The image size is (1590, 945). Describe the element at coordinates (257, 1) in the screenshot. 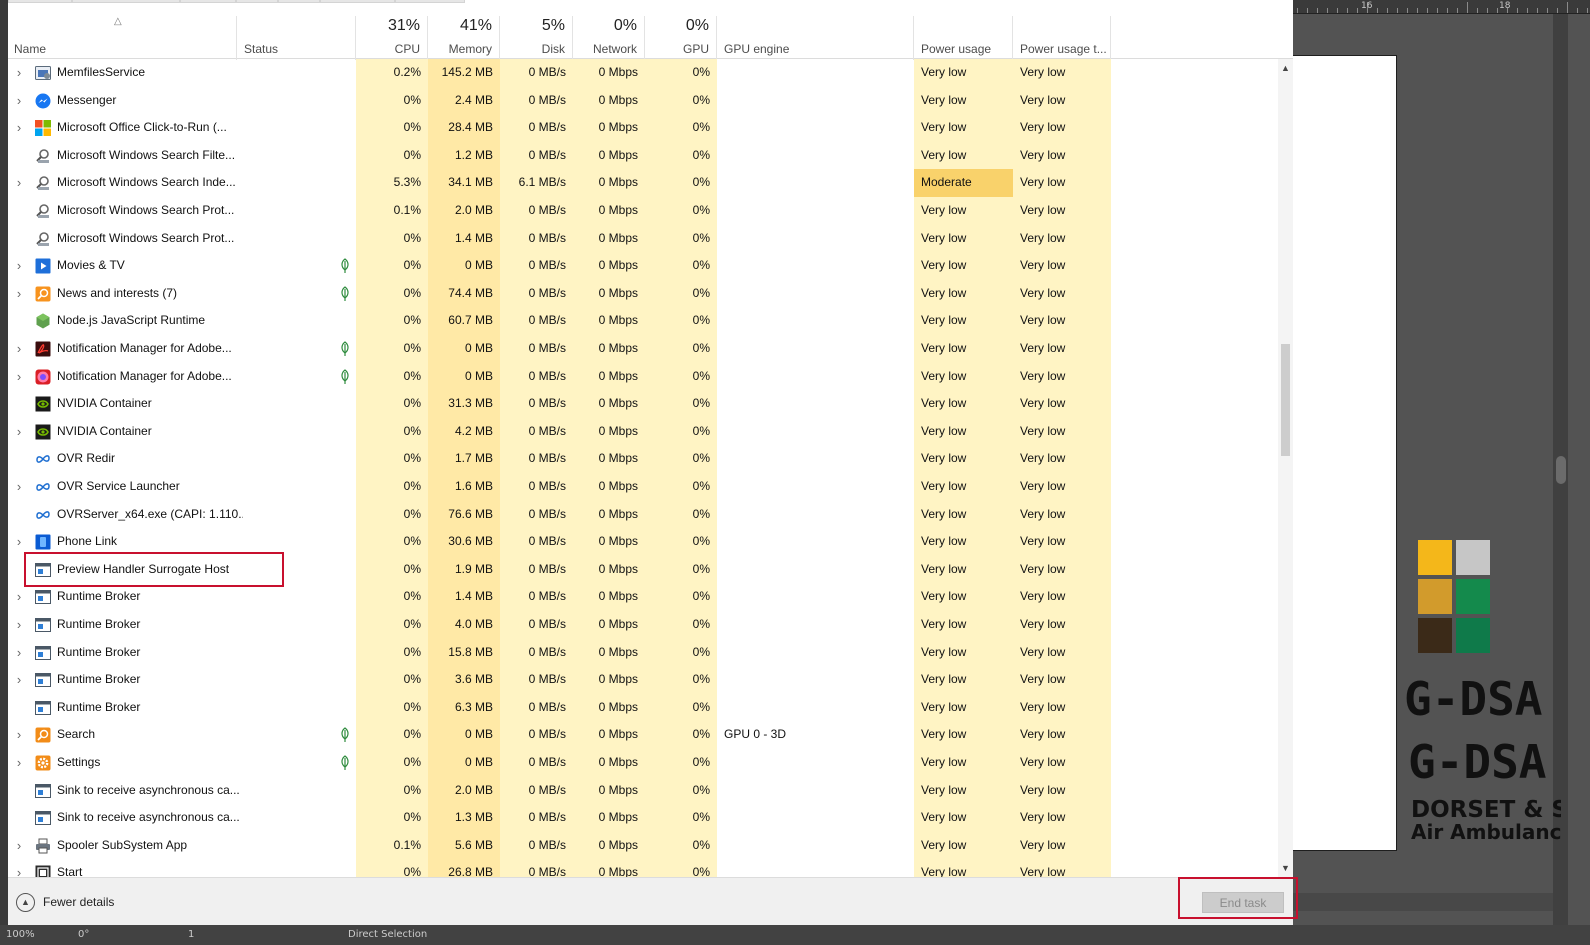

I see `tab-startup` at that location.